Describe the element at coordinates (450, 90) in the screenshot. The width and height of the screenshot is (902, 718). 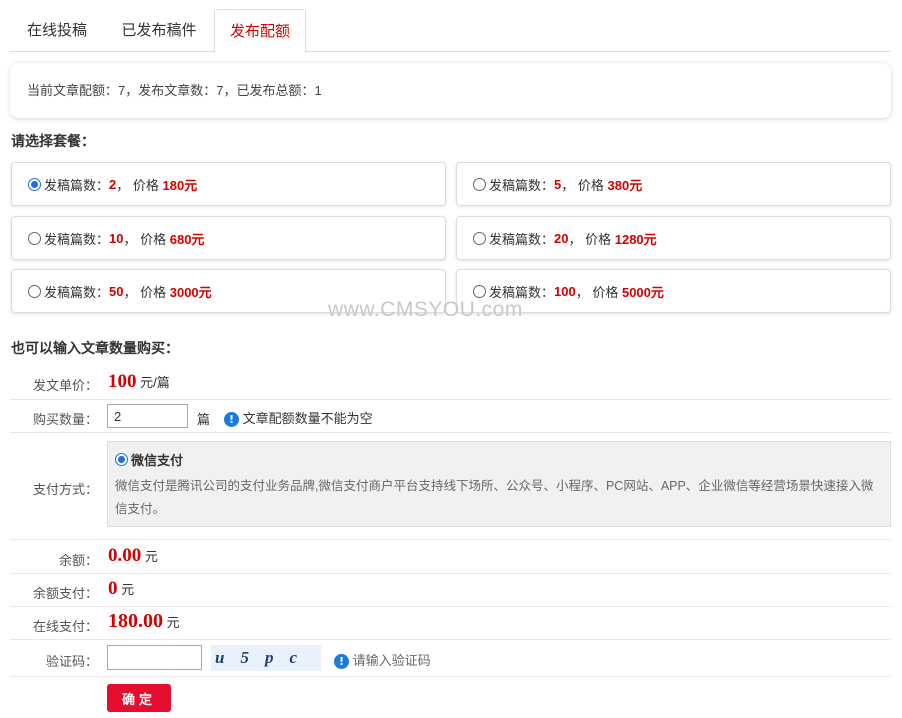
I see `quota-summary: 当前文章配额：7，发布文章数：7，已发布总额：1` at that location.